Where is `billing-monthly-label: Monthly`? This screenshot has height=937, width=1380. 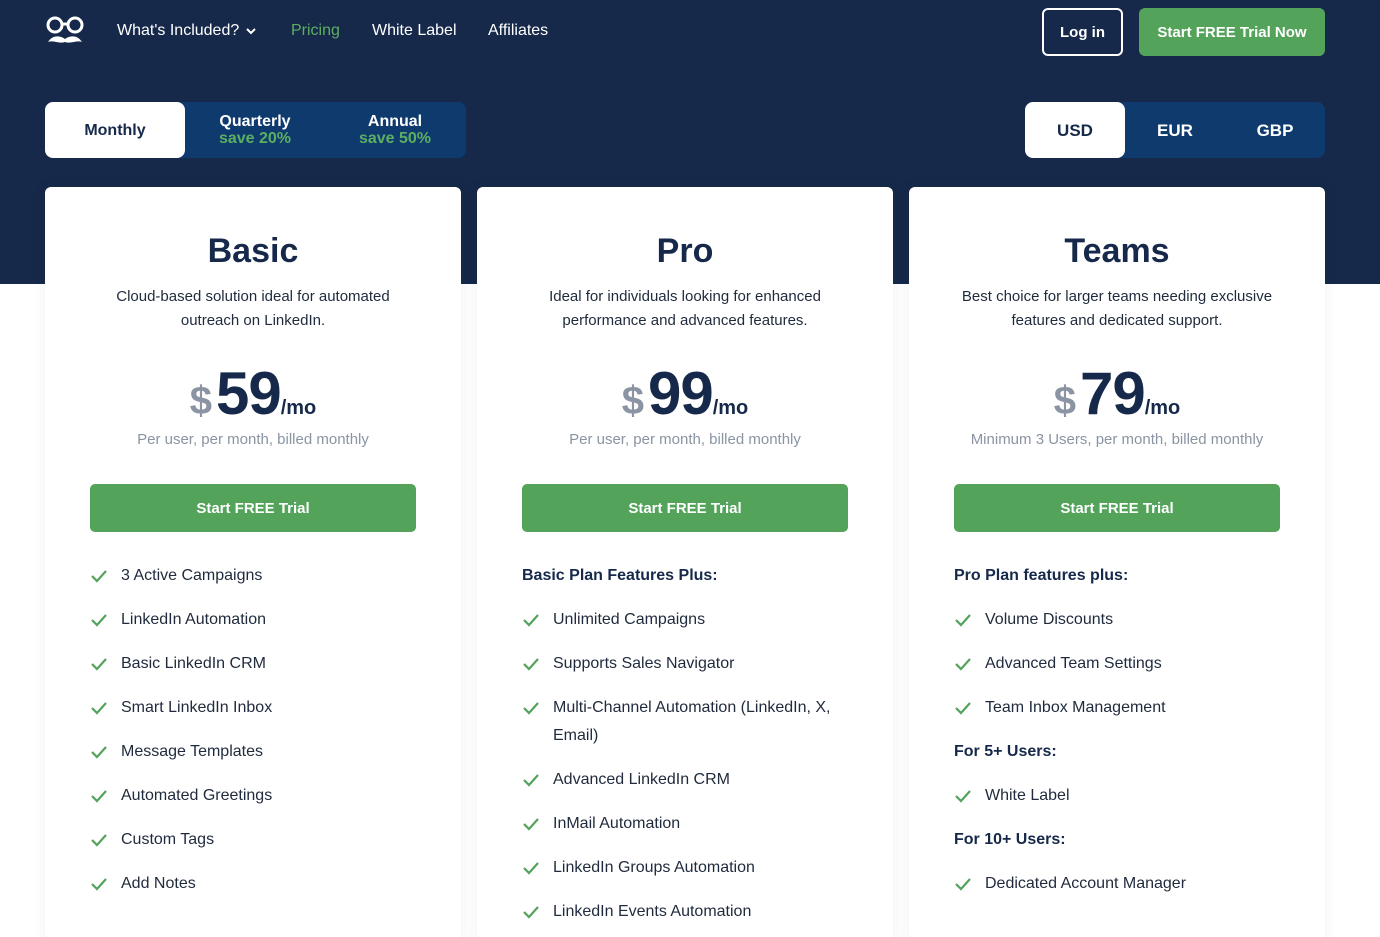 billing-monthly-label: Monthly is located at coordinates (115, 130).